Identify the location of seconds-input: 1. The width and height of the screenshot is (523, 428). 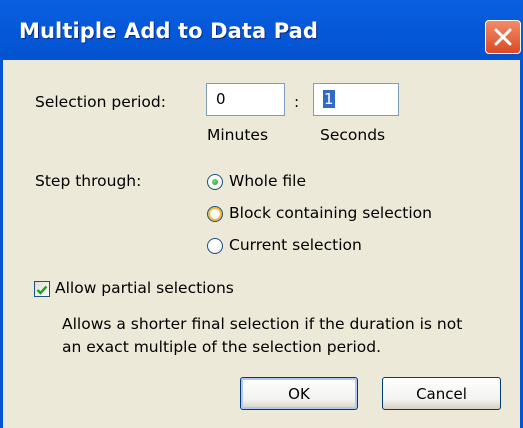
(356, 99).